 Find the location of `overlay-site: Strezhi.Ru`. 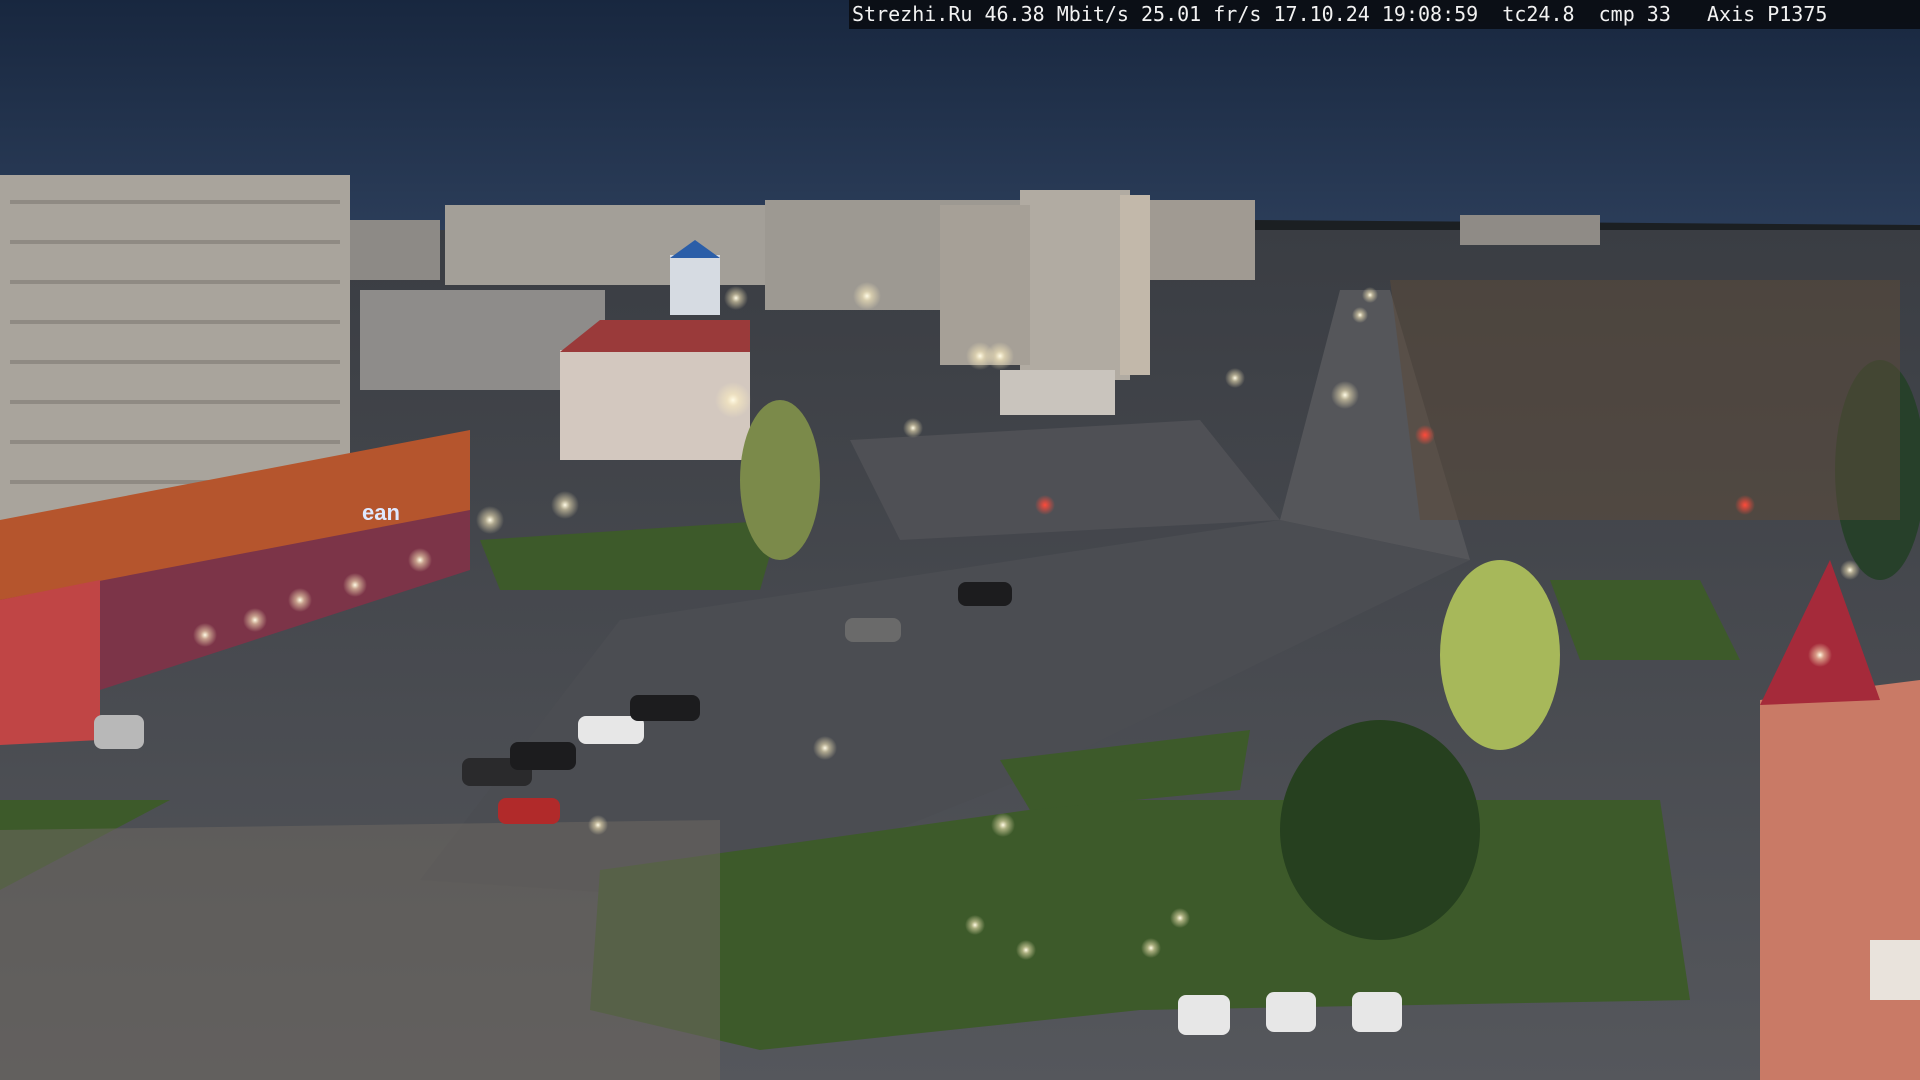

overlay-site: Strezhi.Ru is located at coordinates (912, 14).